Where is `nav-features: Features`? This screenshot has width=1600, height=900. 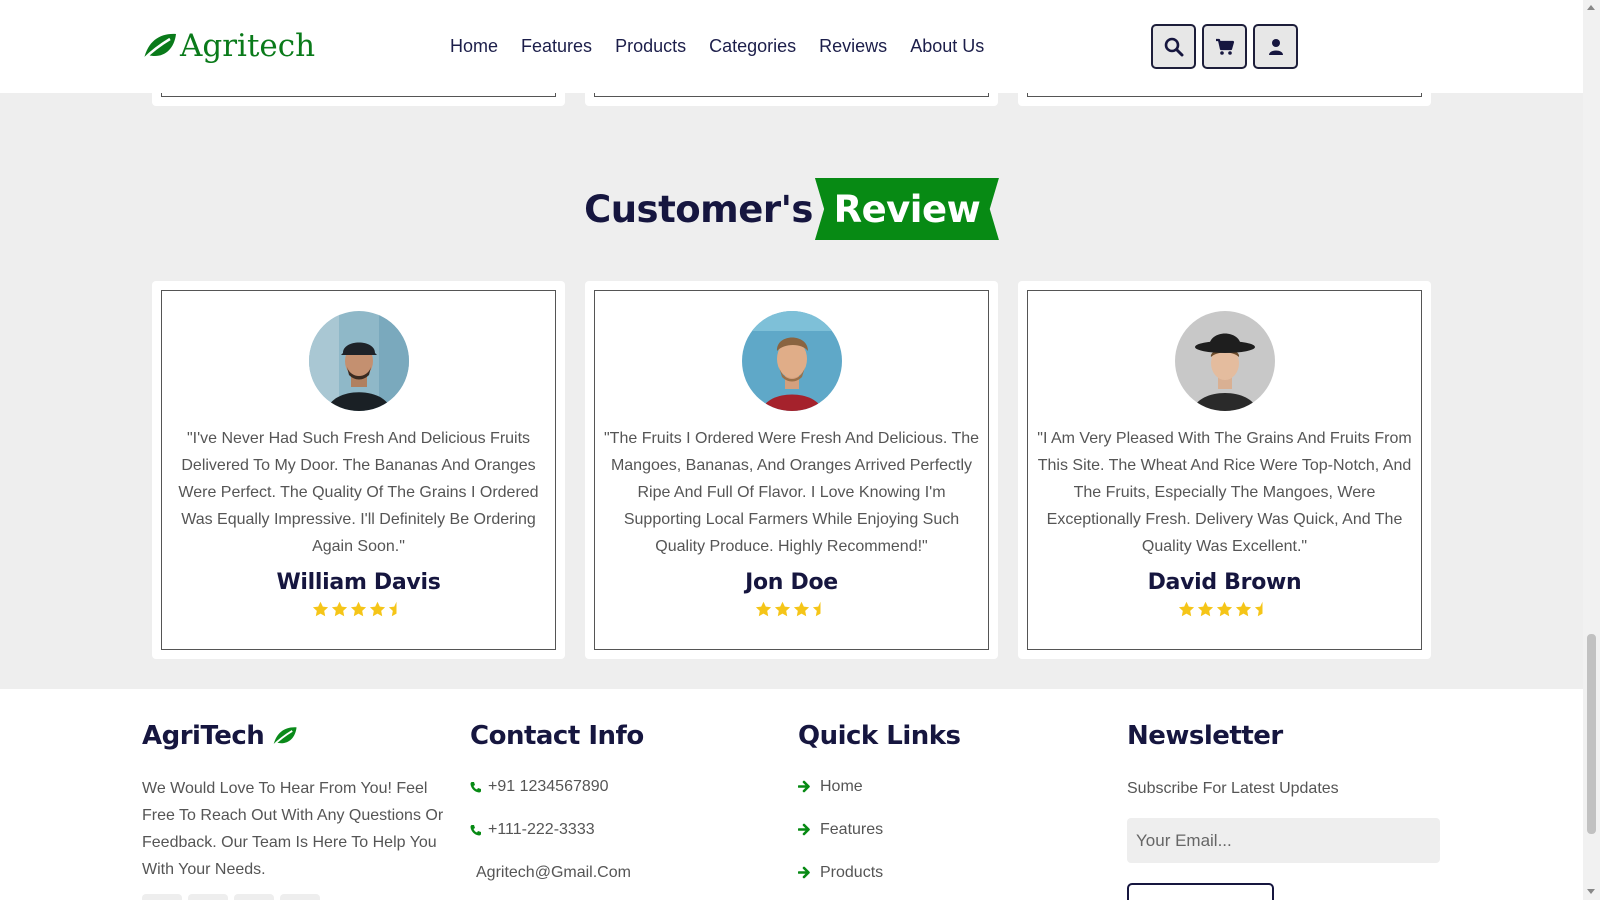 nav-features: Features is located at coordinates (556, 46).